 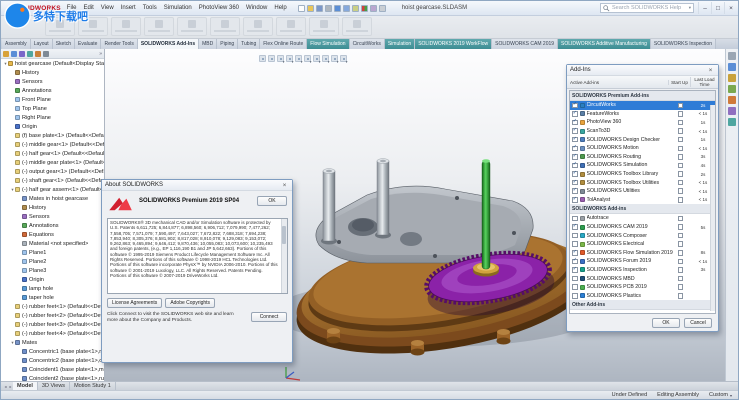 What do you see at coordinates (284, 44) in the screenshot?
I see `ribbon-tab-flex-online-route: Flex Online Route` at bounding box center [284, 44].